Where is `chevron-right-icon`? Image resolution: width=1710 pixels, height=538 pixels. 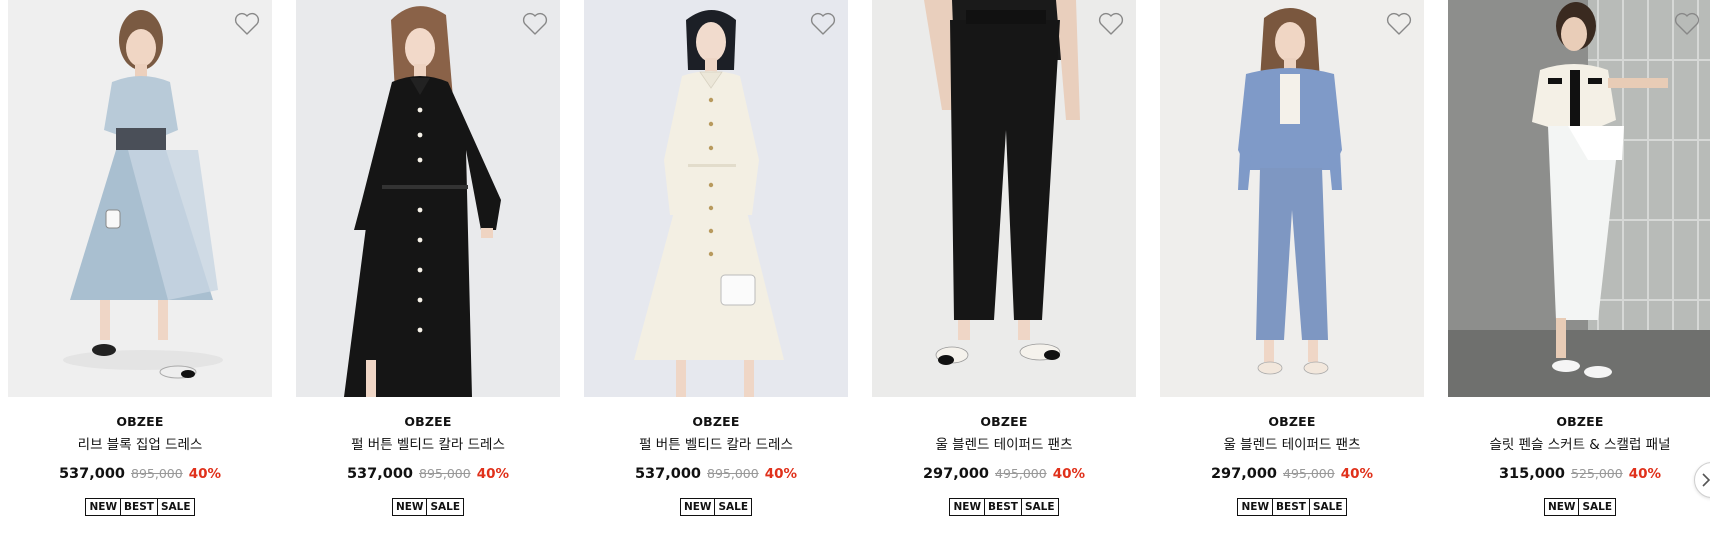
chevron-right-icon is located at coordinates (1706, 480).